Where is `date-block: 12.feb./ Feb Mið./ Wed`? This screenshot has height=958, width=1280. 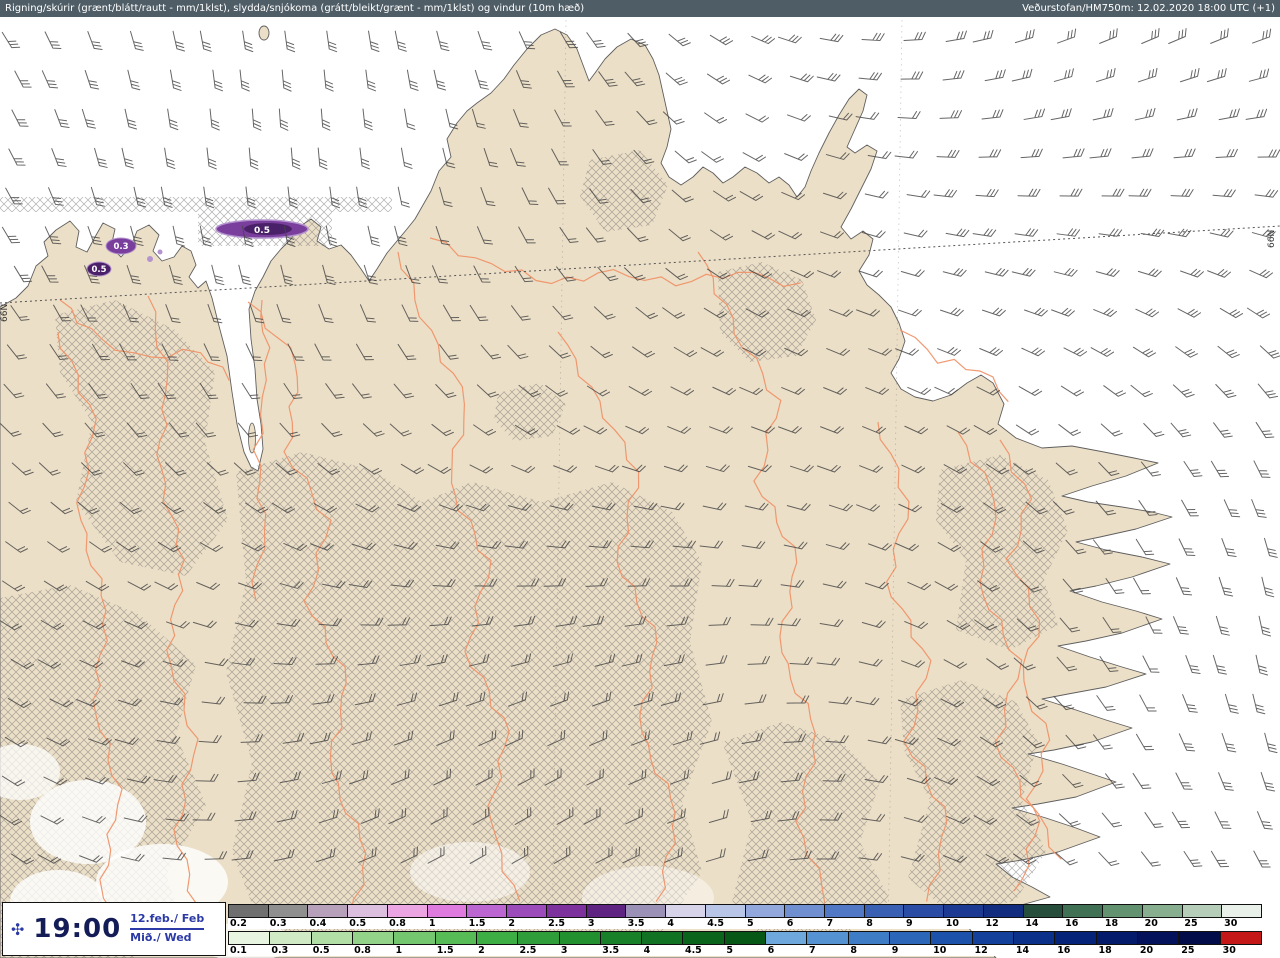 date-block: 12.feb./ Feb Mið./ Wed is located at coordinates (167, 929).